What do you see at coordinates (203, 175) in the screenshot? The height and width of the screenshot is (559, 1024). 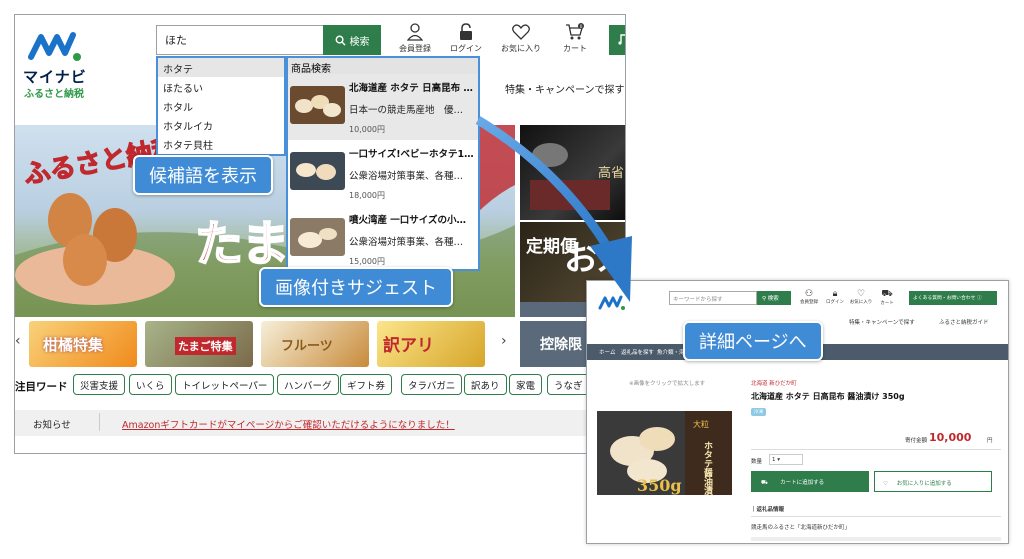 I see `callout-suggest: 候補語を表示` at bounding box center [203, 175].